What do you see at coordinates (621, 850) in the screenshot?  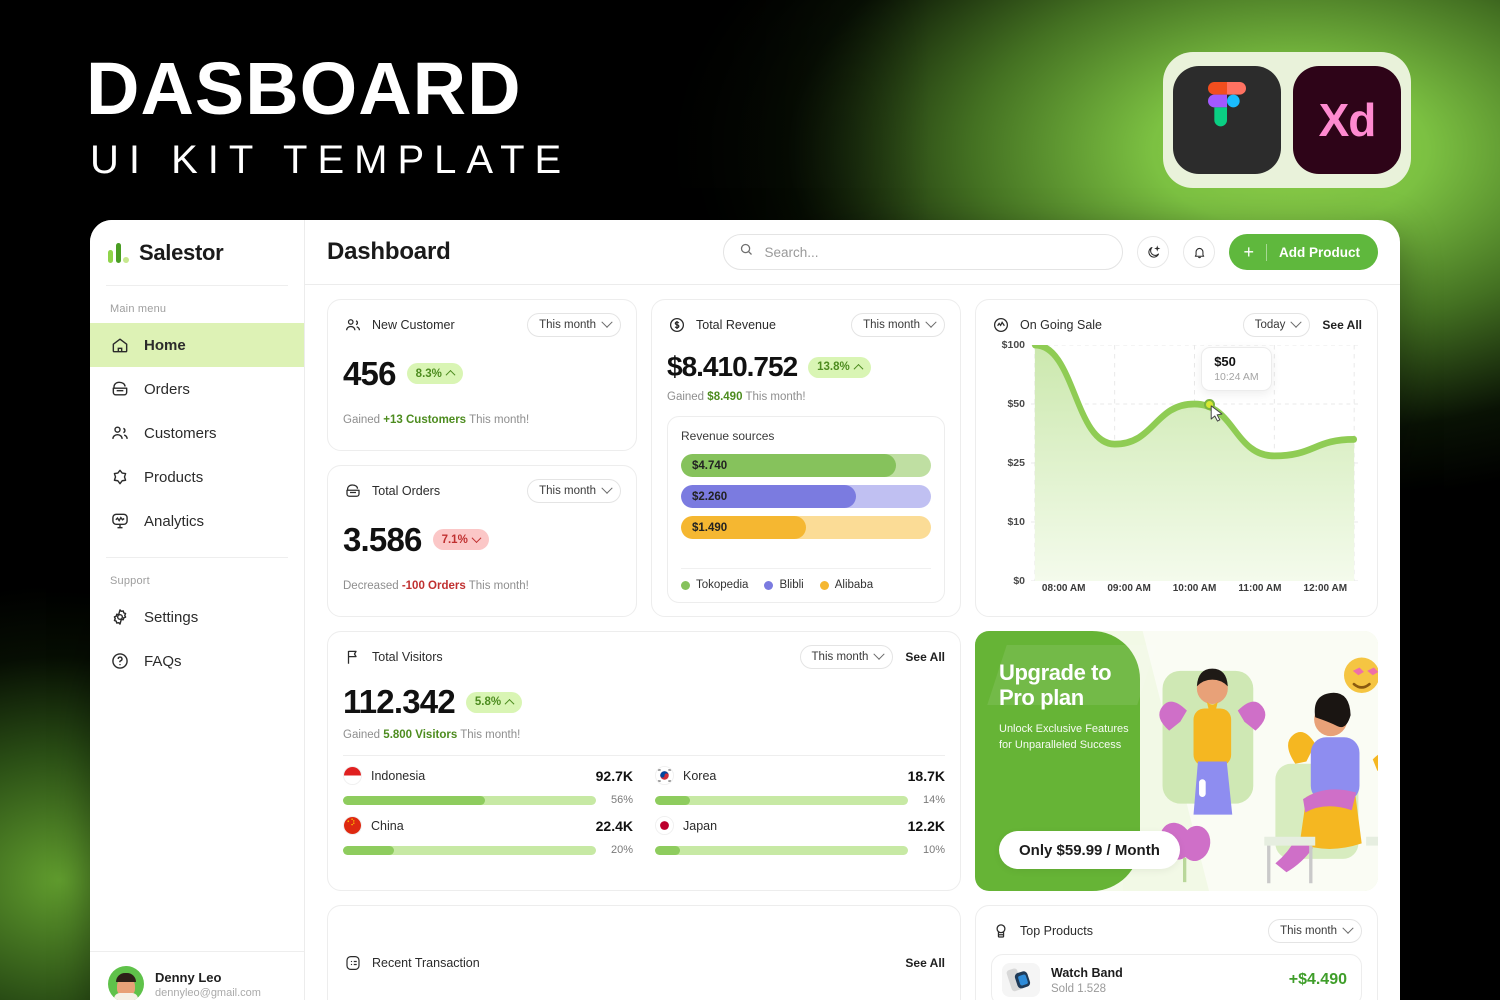 I see `country-percent: 20%` at bounding box center [621, 850].